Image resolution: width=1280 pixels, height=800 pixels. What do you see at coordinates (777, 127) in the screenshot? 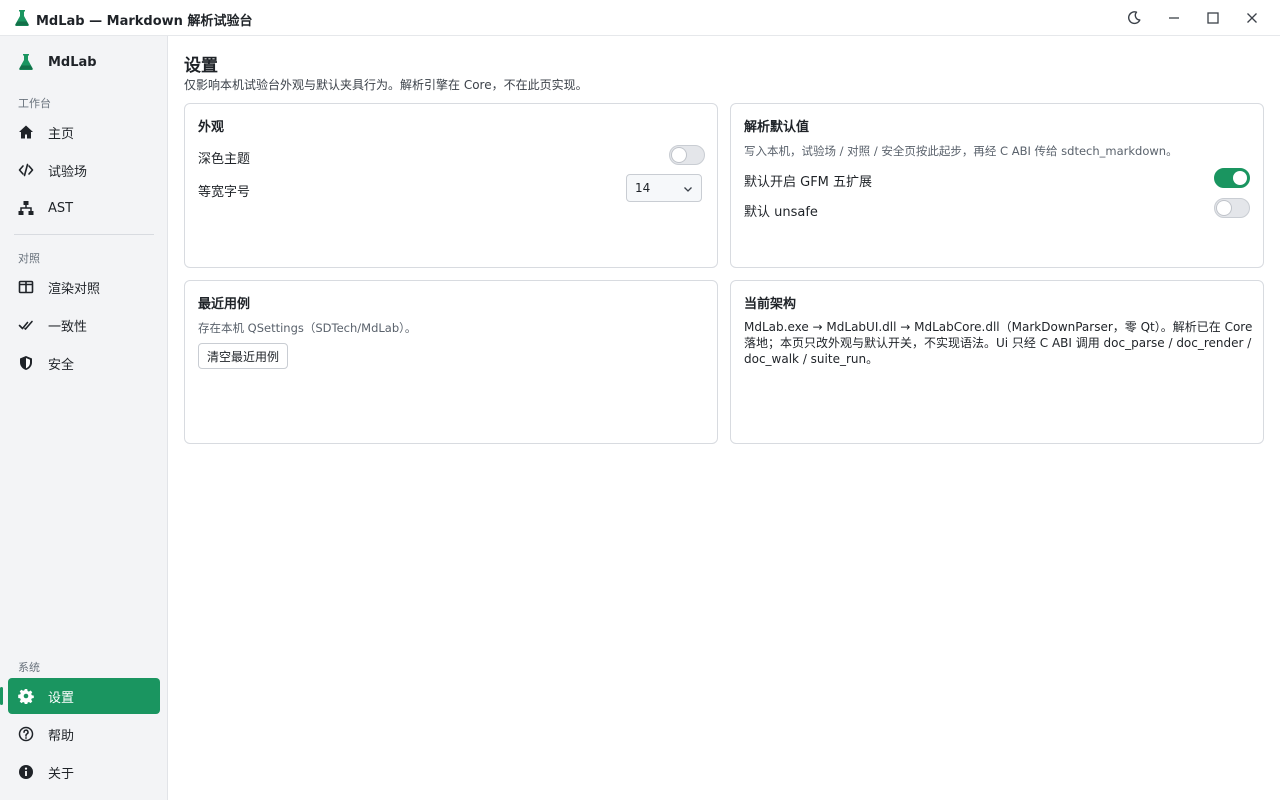
I see `card-title: 解析默认值` at bounding box center [777, 127].